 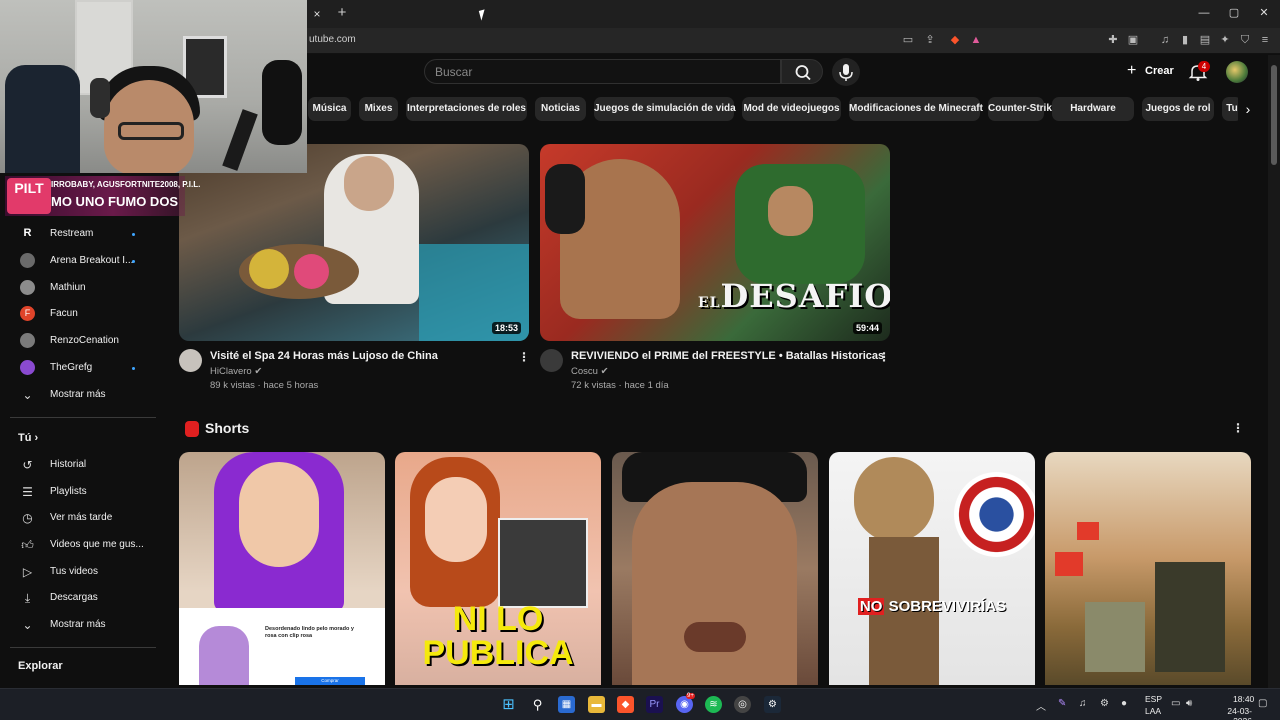 What do you see at coordinates (1022, 109) in the screenshot?
I see `filter-chip: Counter-Strike` at bounding box center [1022, 109].